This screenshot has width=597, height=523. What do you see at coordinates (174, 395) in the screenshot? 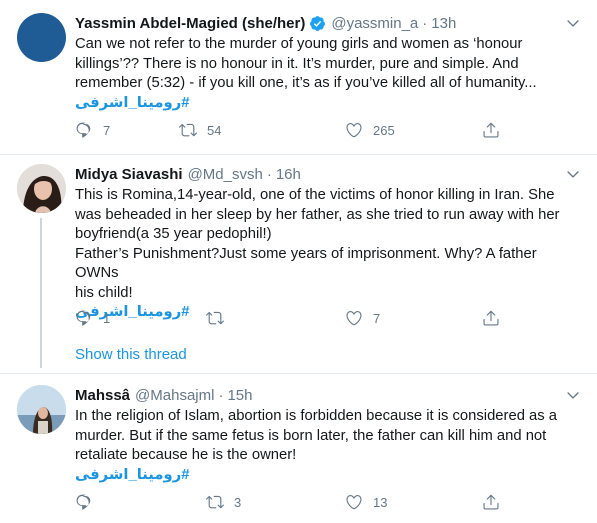
I see `author-handle: @Mahsajml` at bounding box center [174, 395].